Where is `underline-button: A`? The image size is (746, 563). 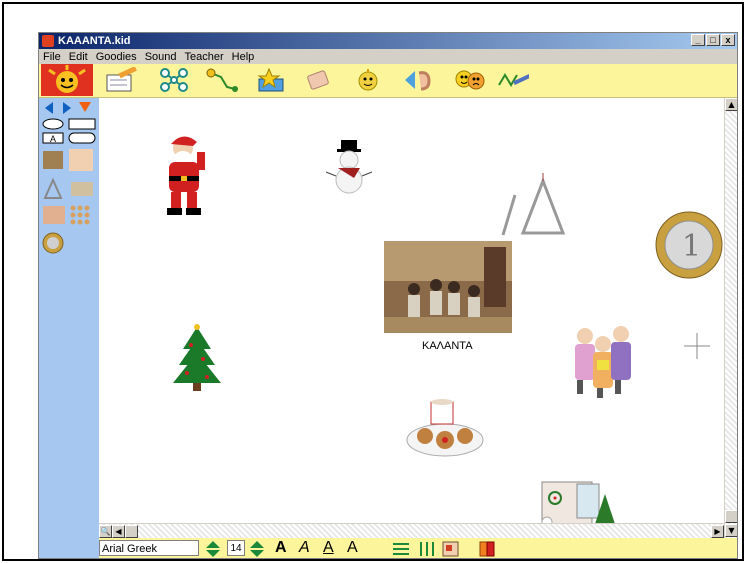
underline-button: A is located at coordinates (328, 548).